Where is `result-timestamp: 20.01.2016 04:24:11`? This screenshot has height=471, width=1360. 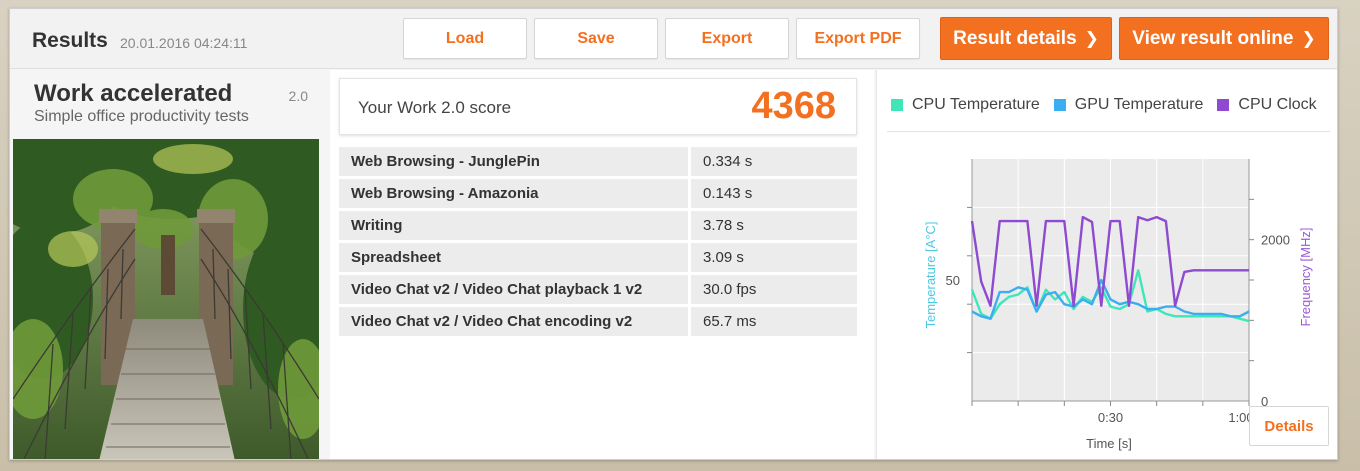 result-timestamp: 20.01.2016 04:24:11 is located at coordinates (184, 43).